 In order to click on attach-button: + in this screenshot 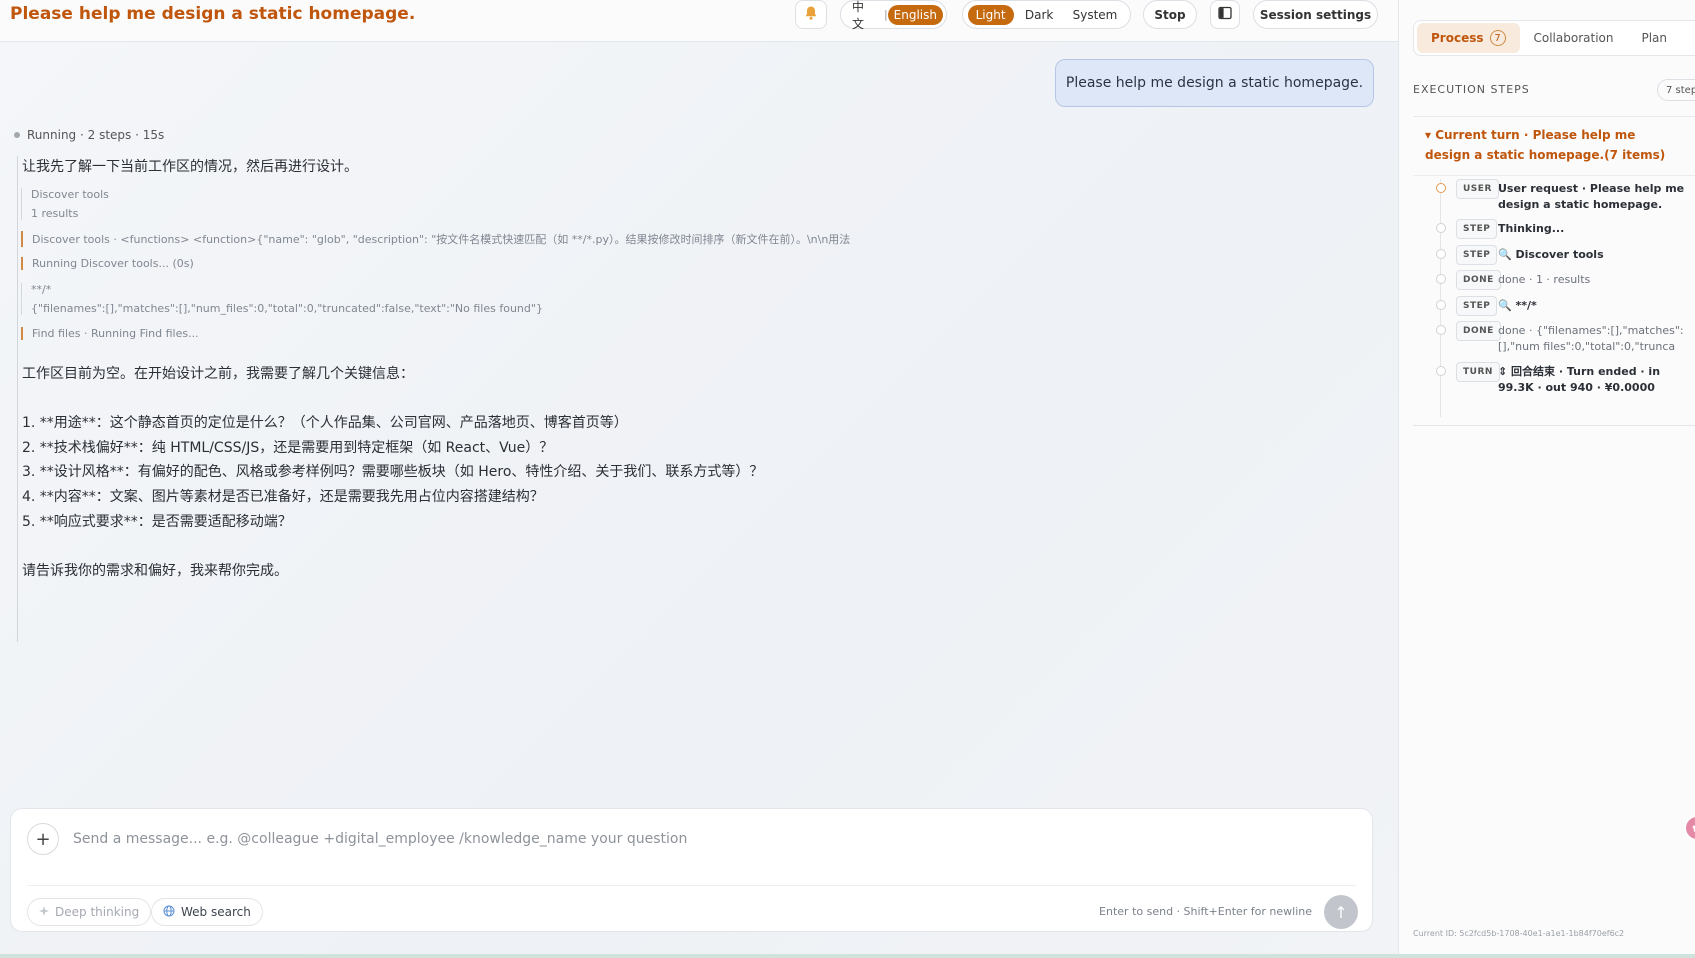, I will do `click(43, 839)`.